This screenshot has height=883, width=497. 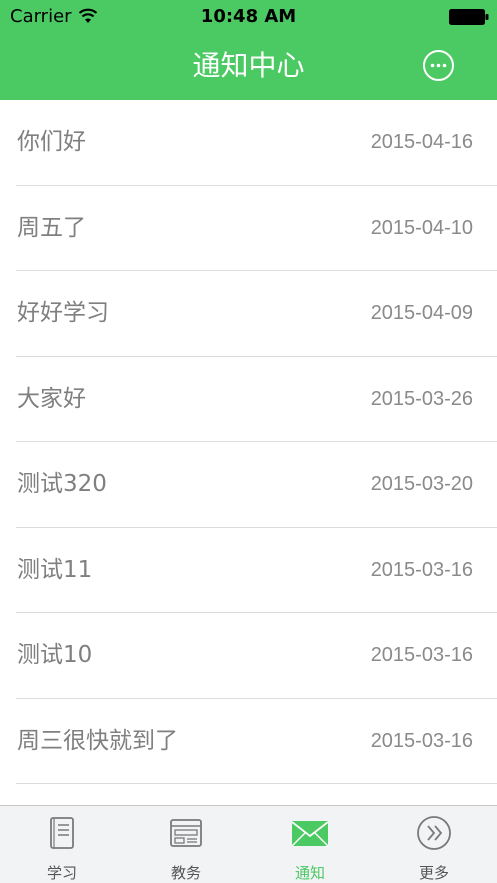 I want to click on tab-more: 更多, so click(x=434, y=844).